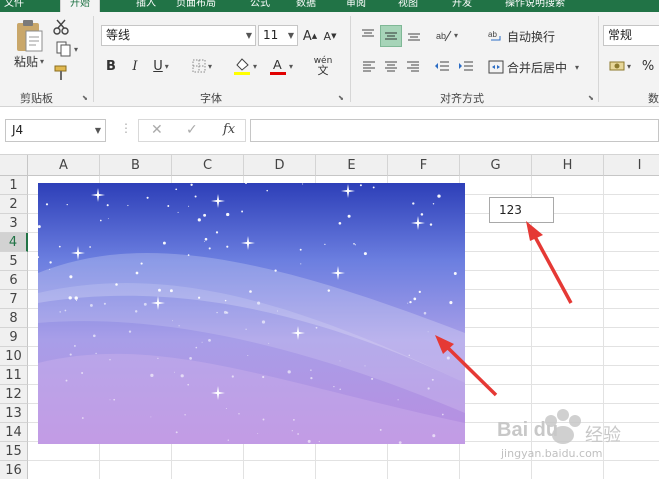  Describe the element at coordinates (63, 49) in the screenshot. I see `copy-icon` at that location.